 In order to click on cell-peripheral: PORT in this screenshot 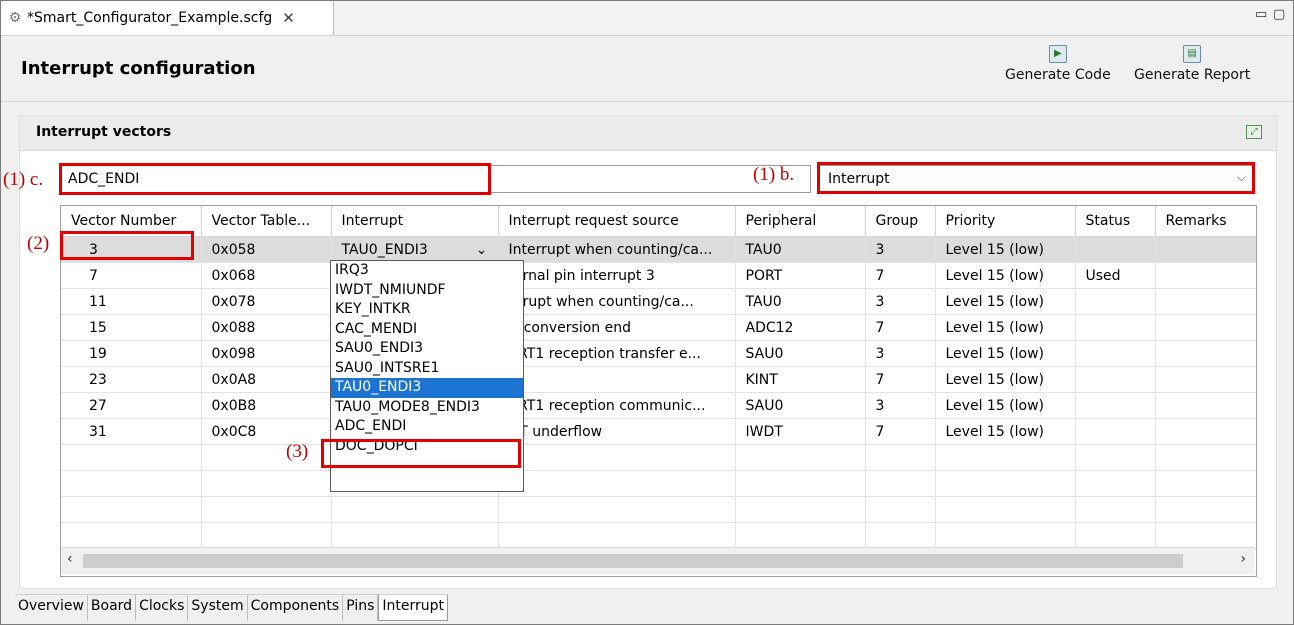, I will do `click(800, 275)`.